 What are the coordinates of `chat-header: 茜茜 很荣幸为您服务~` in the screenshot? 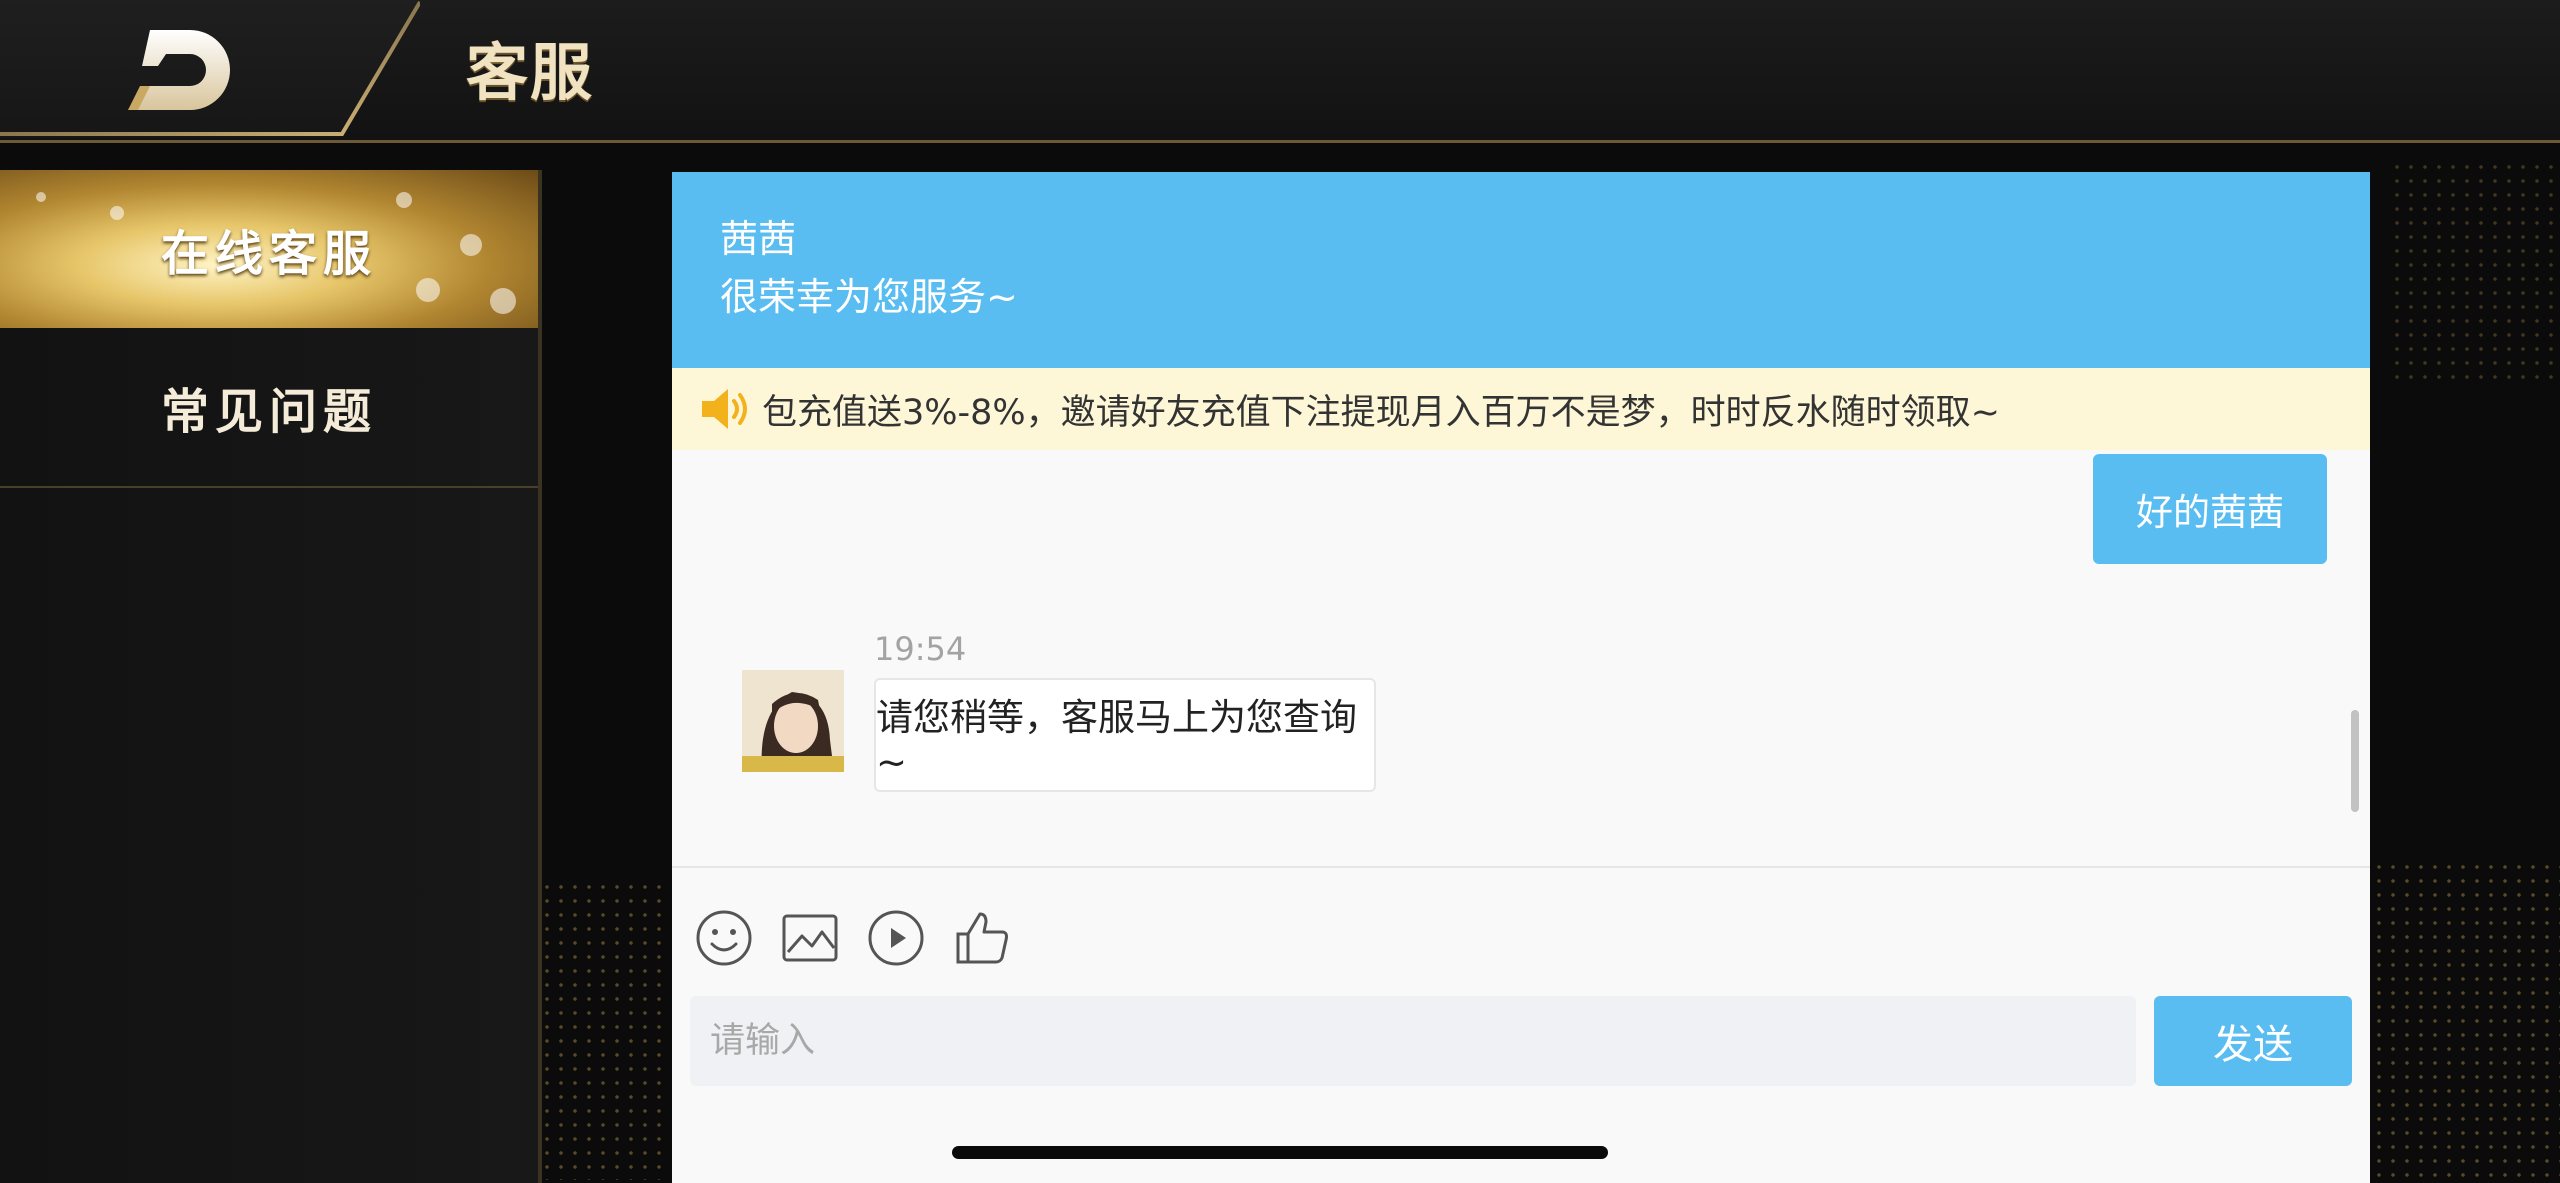 It's located at (1521, 270).